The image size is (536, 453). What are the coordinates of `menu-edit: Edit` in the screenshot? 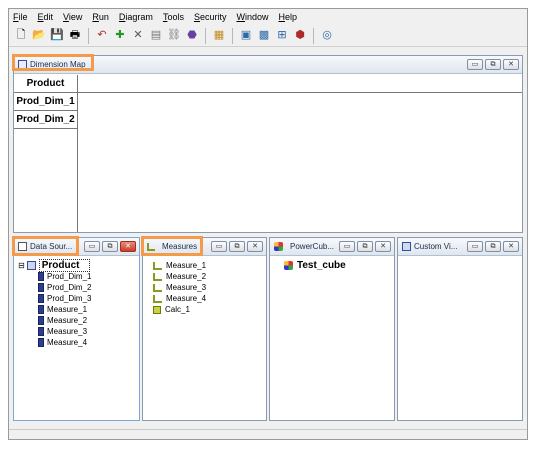 It's located at (46, 17).